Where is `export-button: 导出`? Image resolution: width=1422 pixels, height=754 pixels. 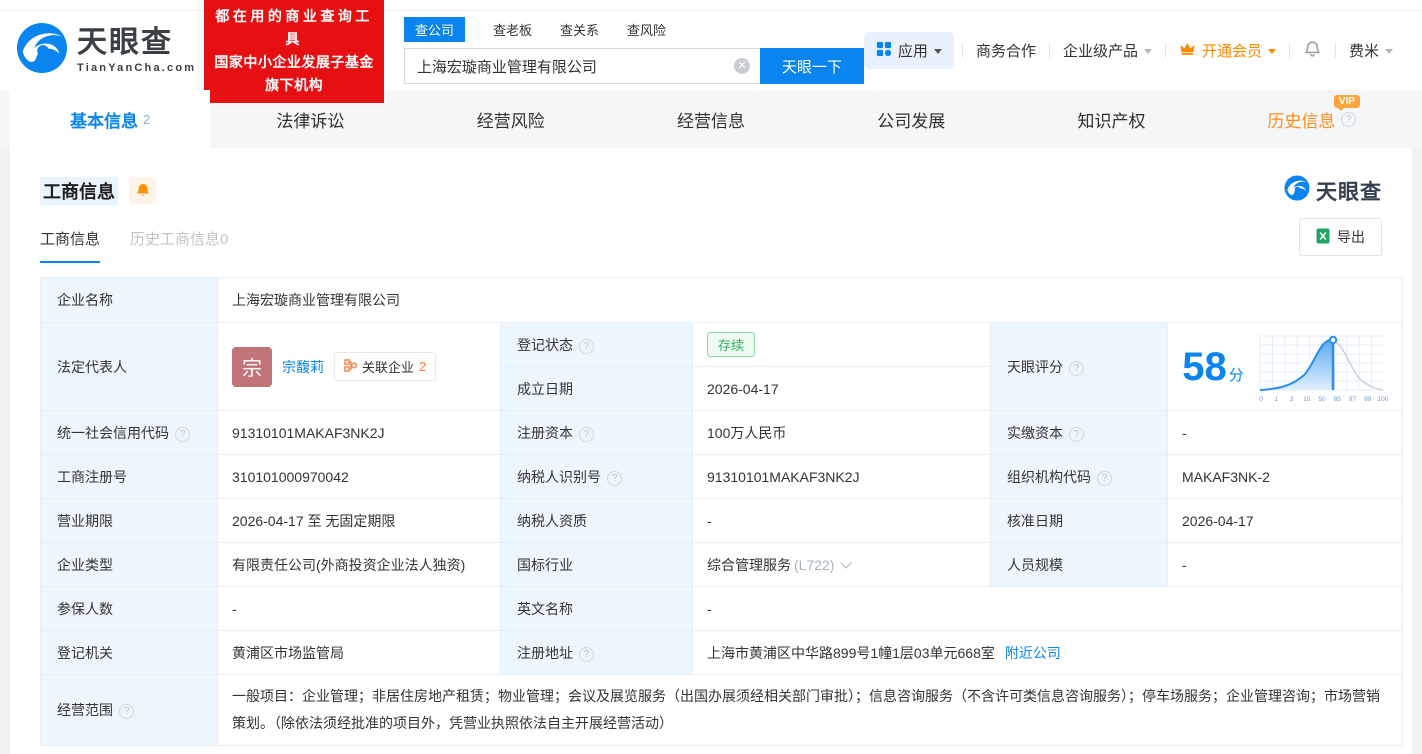 export-button: 导出 is located at coordinates (1340, 237).